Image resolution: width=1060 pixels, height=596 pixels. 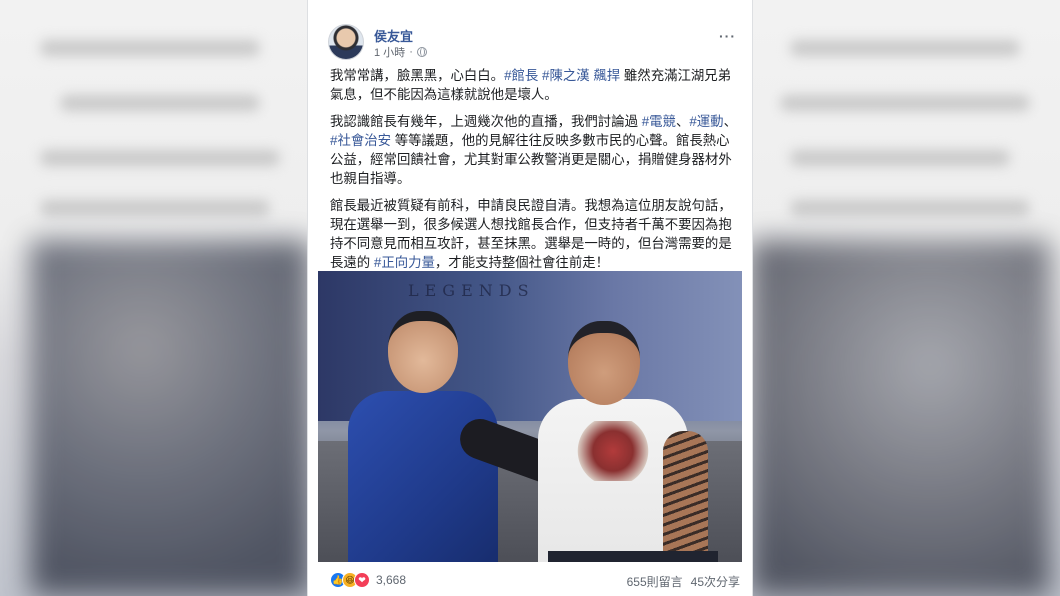 What do you see at coordinates (393, 35) in the screenshot?
I see `author-name: 侯友宜` at bounding box center [393, 35].